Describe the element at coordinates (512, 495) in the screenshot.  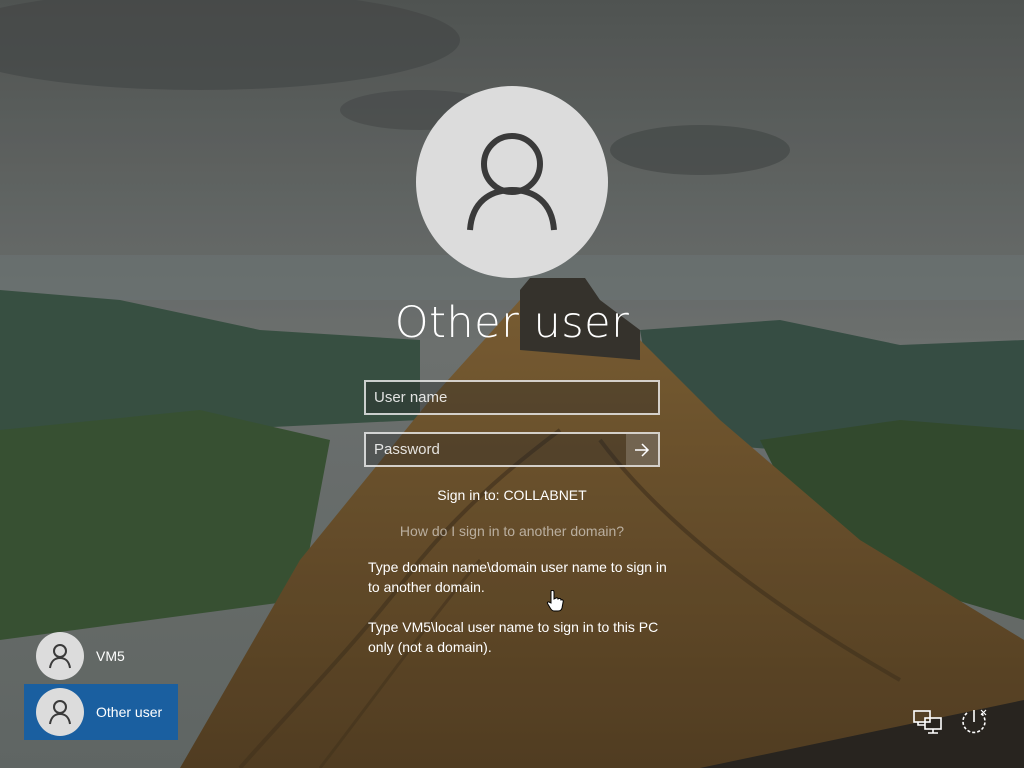
I see `signin-domain-label: Sign in to: COLLABNET` at that location.